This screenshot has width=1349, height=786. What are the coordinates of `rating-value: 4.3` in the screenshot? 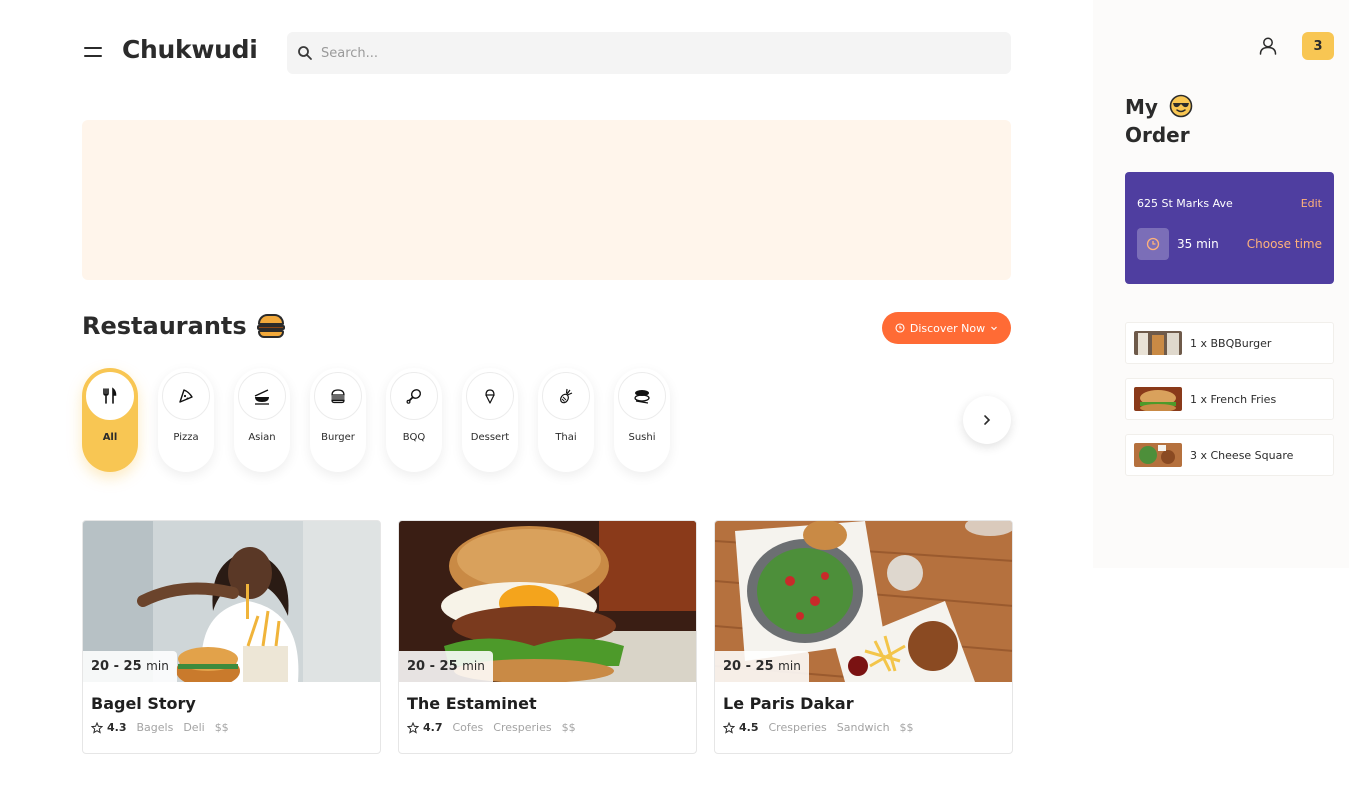 It's located at (117, 727).